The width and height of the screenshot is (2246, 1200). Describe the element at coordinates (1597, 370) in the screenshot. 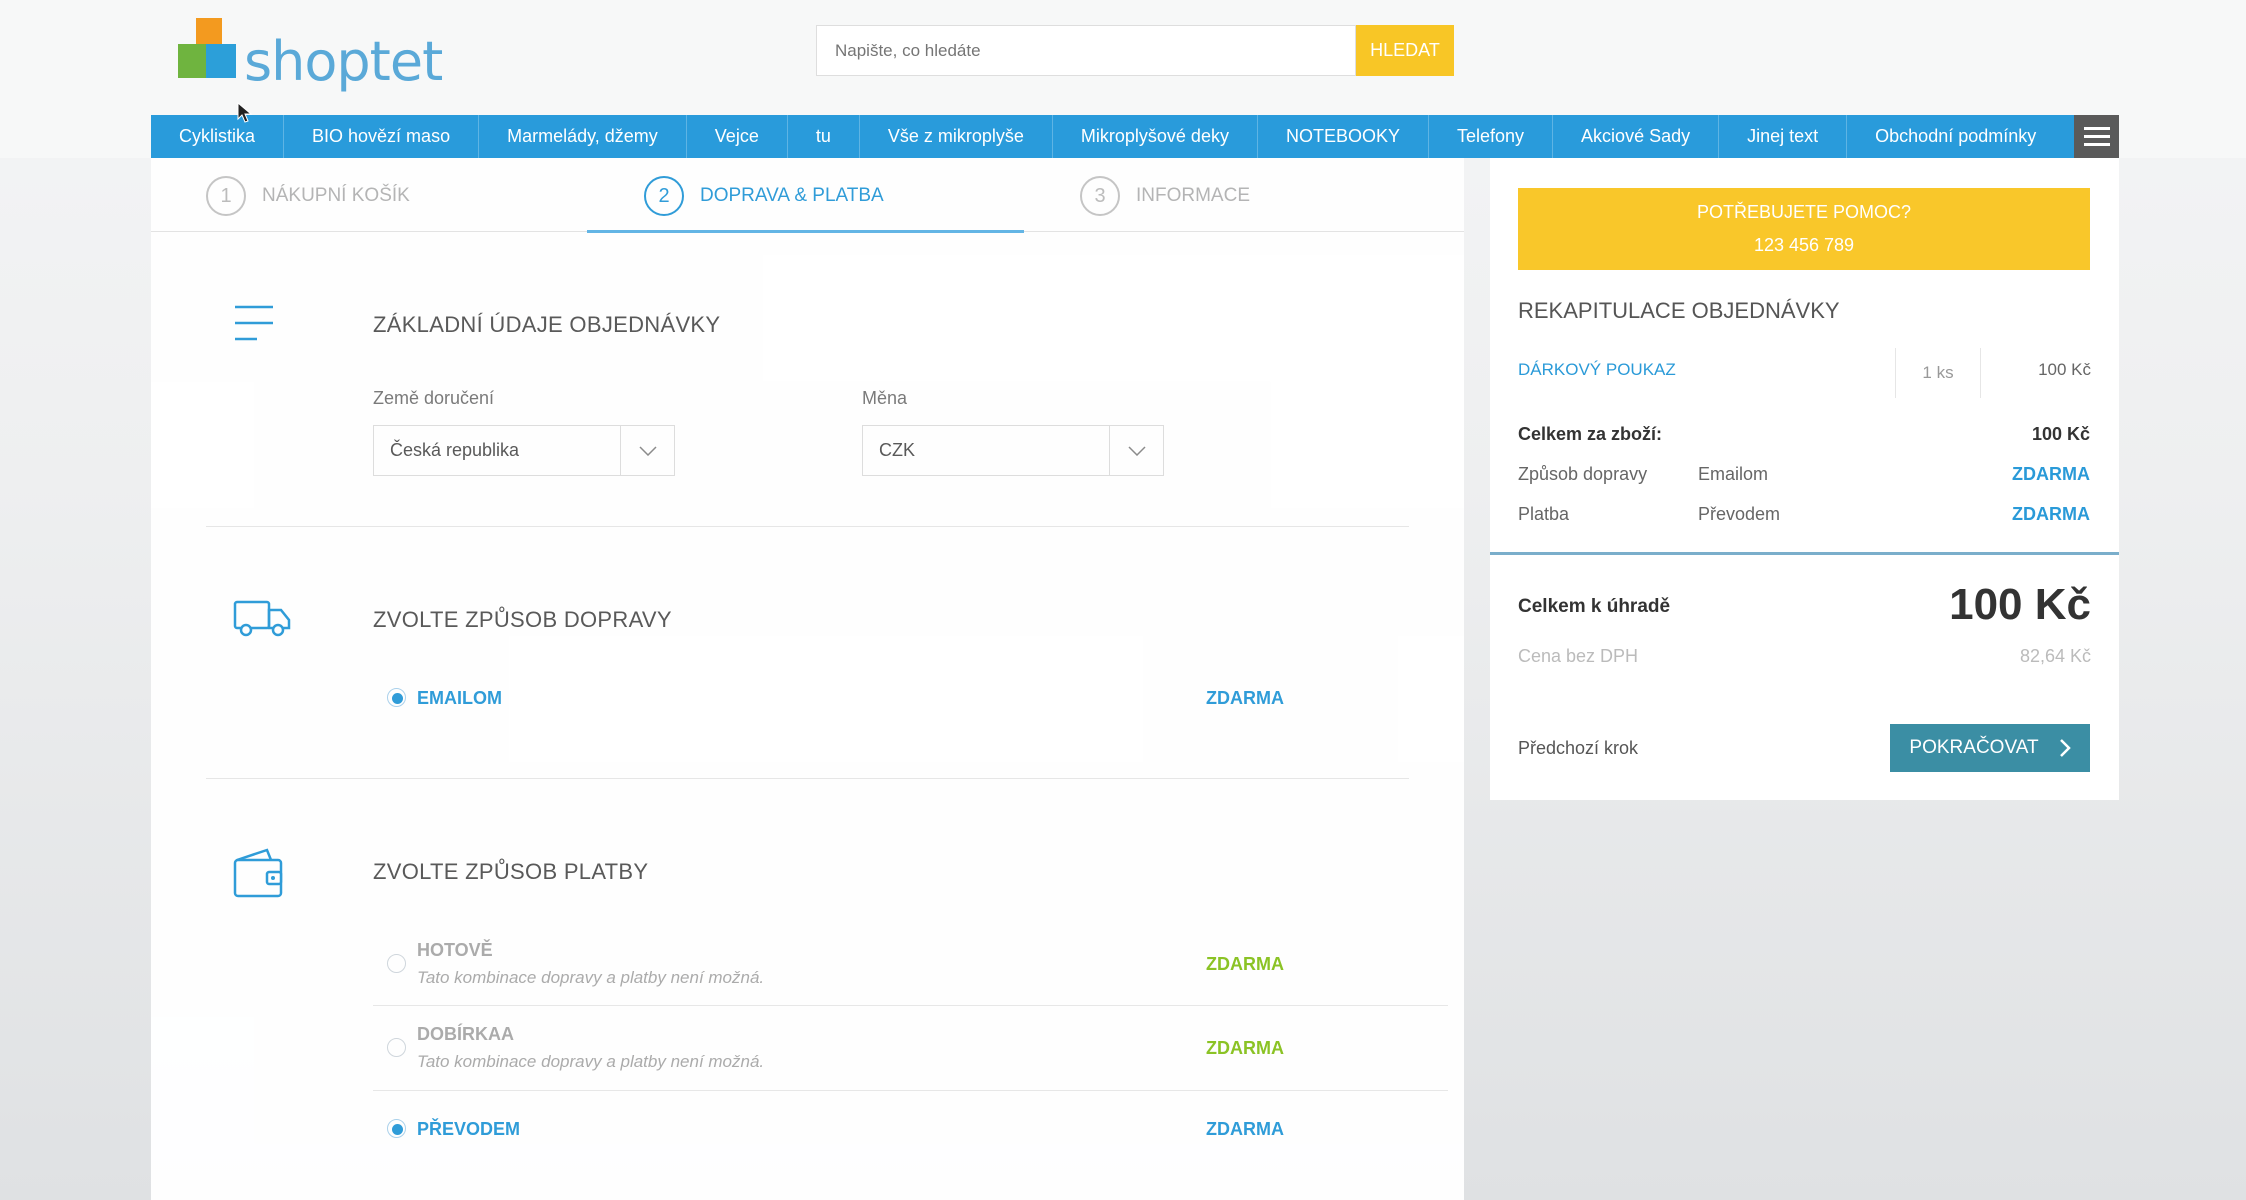

I see `recap-item-name: DÁRKOVÝ POUKAZ` at that location.